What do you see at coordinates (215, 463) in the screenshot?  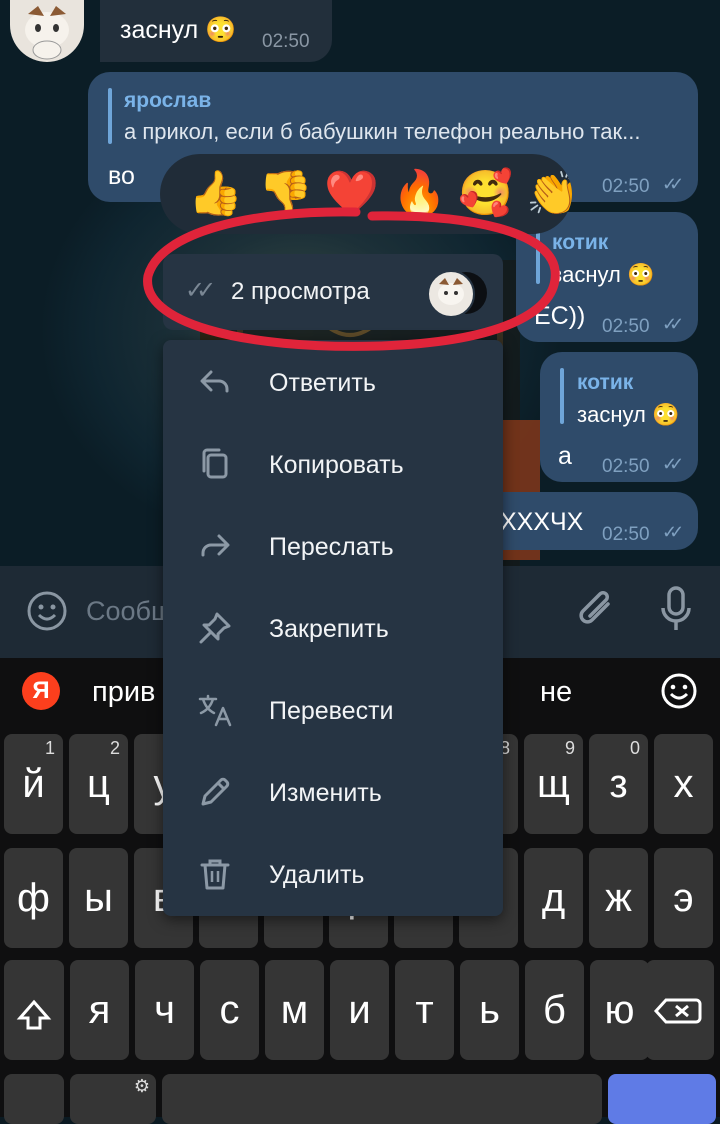 I see `copy-icon` at bounding box center [215, 463].